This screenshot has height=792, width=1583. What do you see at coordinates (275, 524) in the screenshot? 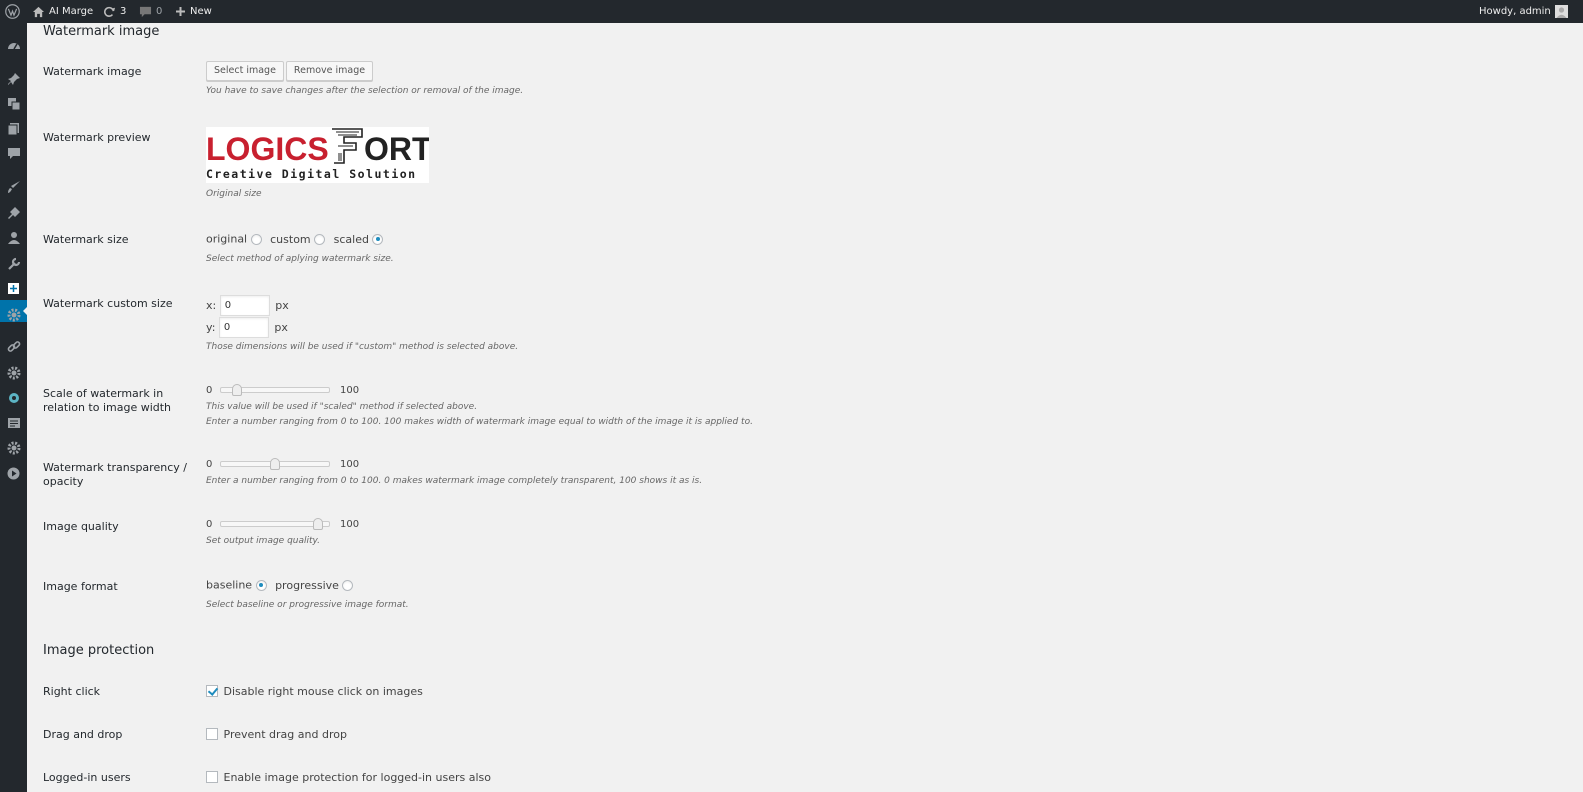
I see `quality-slider` at bounding box center [275, 524].